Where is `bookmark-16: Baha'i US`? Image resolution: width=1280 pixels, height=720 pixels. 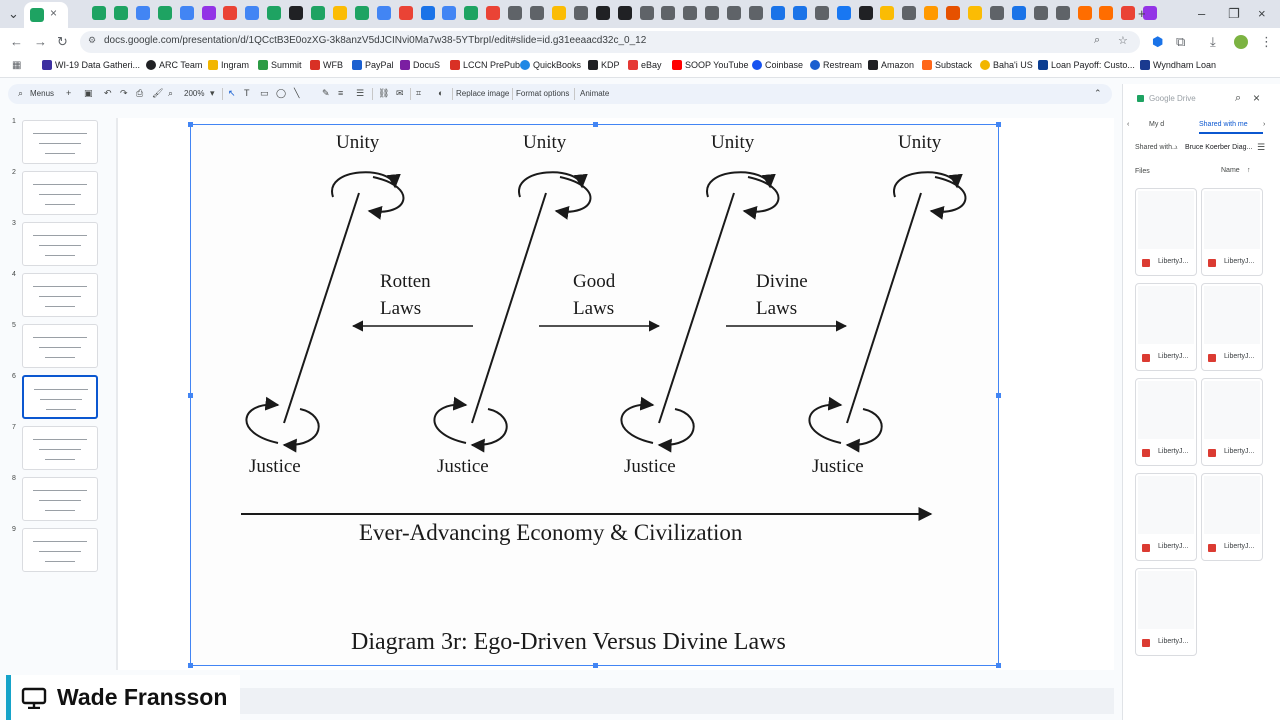
bookmark-16: Baha'i US is located at coordinates (1006, 65).